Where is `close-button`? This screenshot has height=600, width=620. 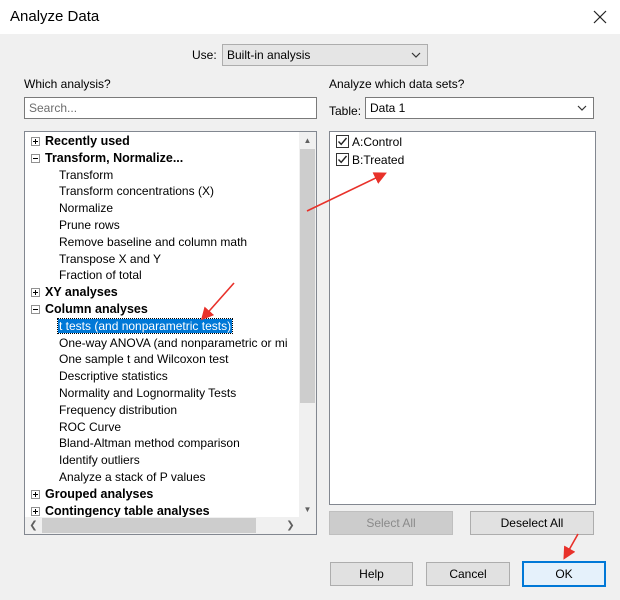 close-button is located at coordinates (600, 17).